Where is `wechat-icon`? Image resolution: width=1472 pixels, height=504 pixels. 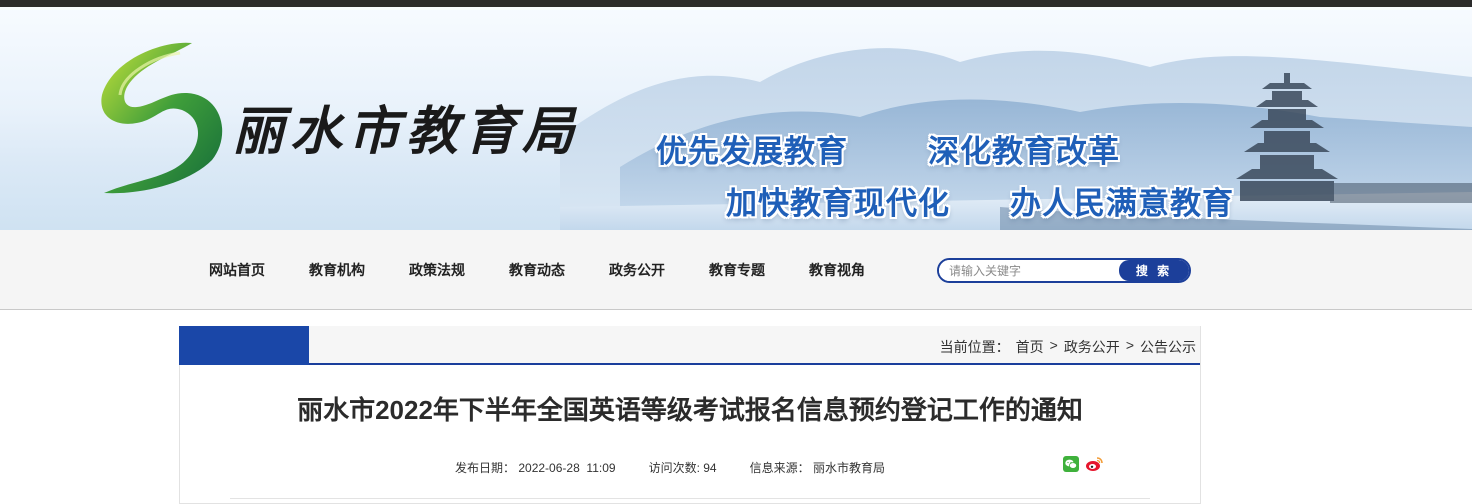
wechat-icon is located at coordinates (1071, 464).